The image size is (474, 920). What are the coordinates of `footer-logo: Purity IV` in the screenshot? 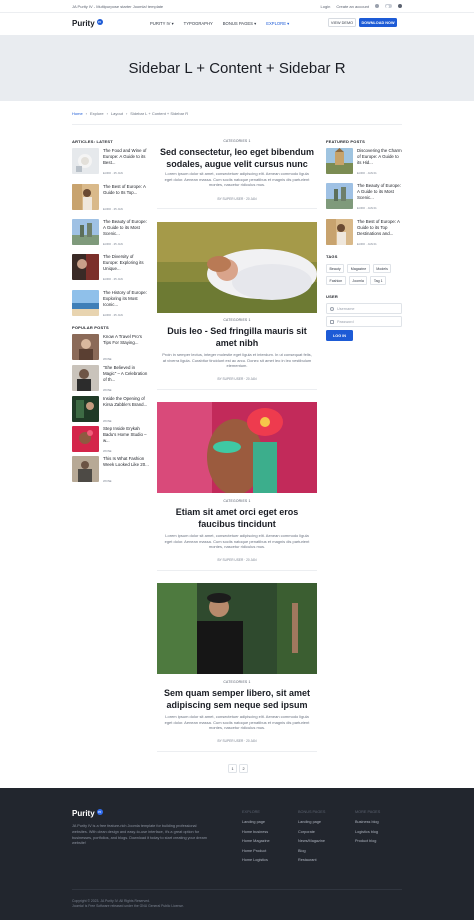 It's located at (87, 813).